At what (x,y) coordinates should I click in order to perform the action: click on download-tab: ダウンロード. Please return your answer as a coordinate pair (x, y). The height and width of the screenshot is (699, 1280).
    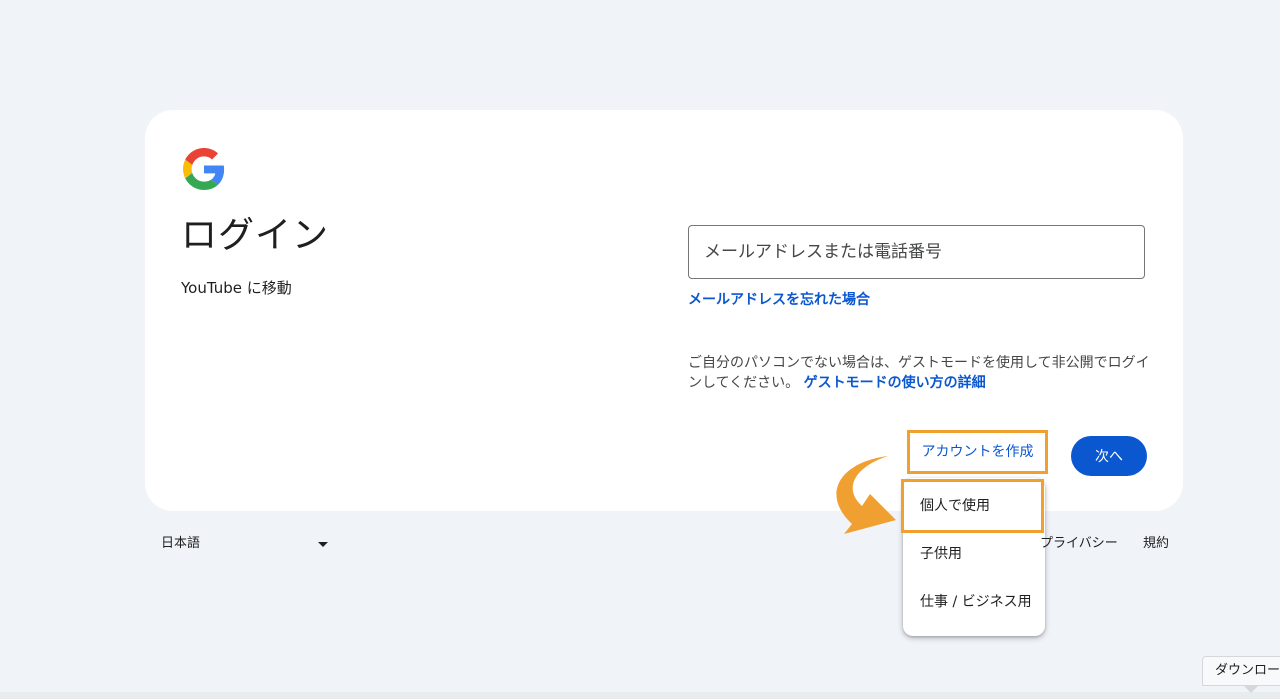
    Looking at the image, I should click on (1241, 671).